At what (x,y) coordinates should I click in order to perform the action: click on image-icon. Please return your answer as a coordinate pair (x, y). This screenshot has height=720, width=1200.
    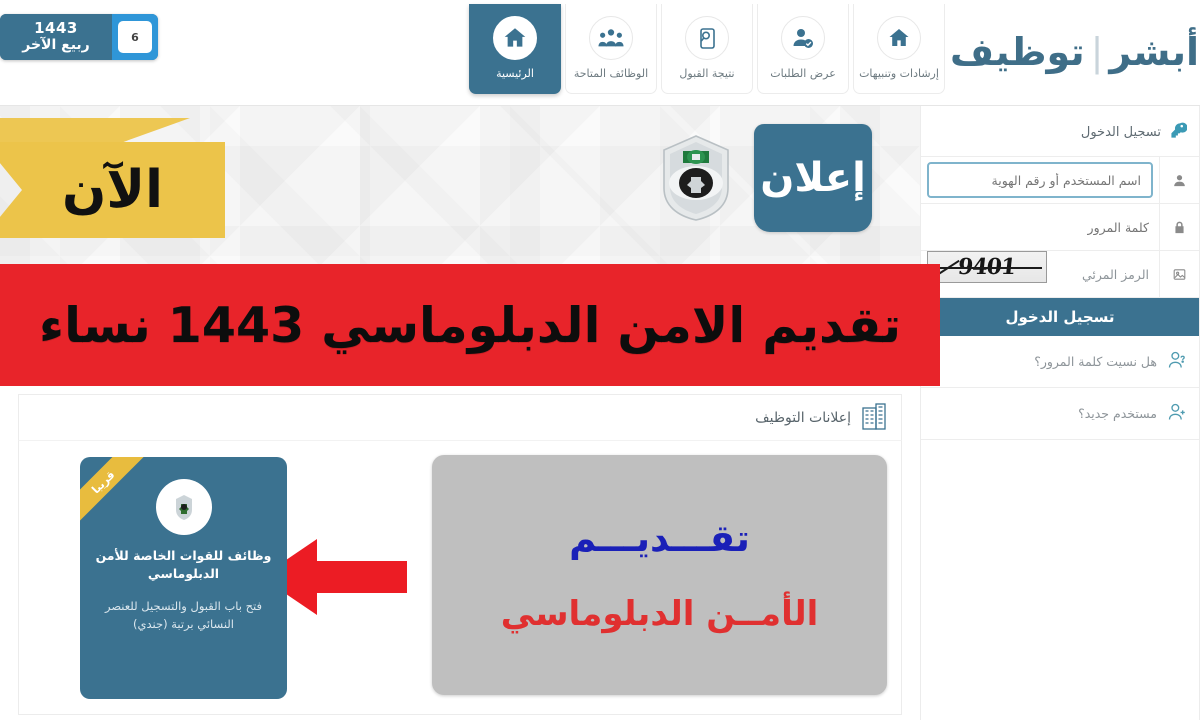
    Looking at the image, I should click on (1179, 274).